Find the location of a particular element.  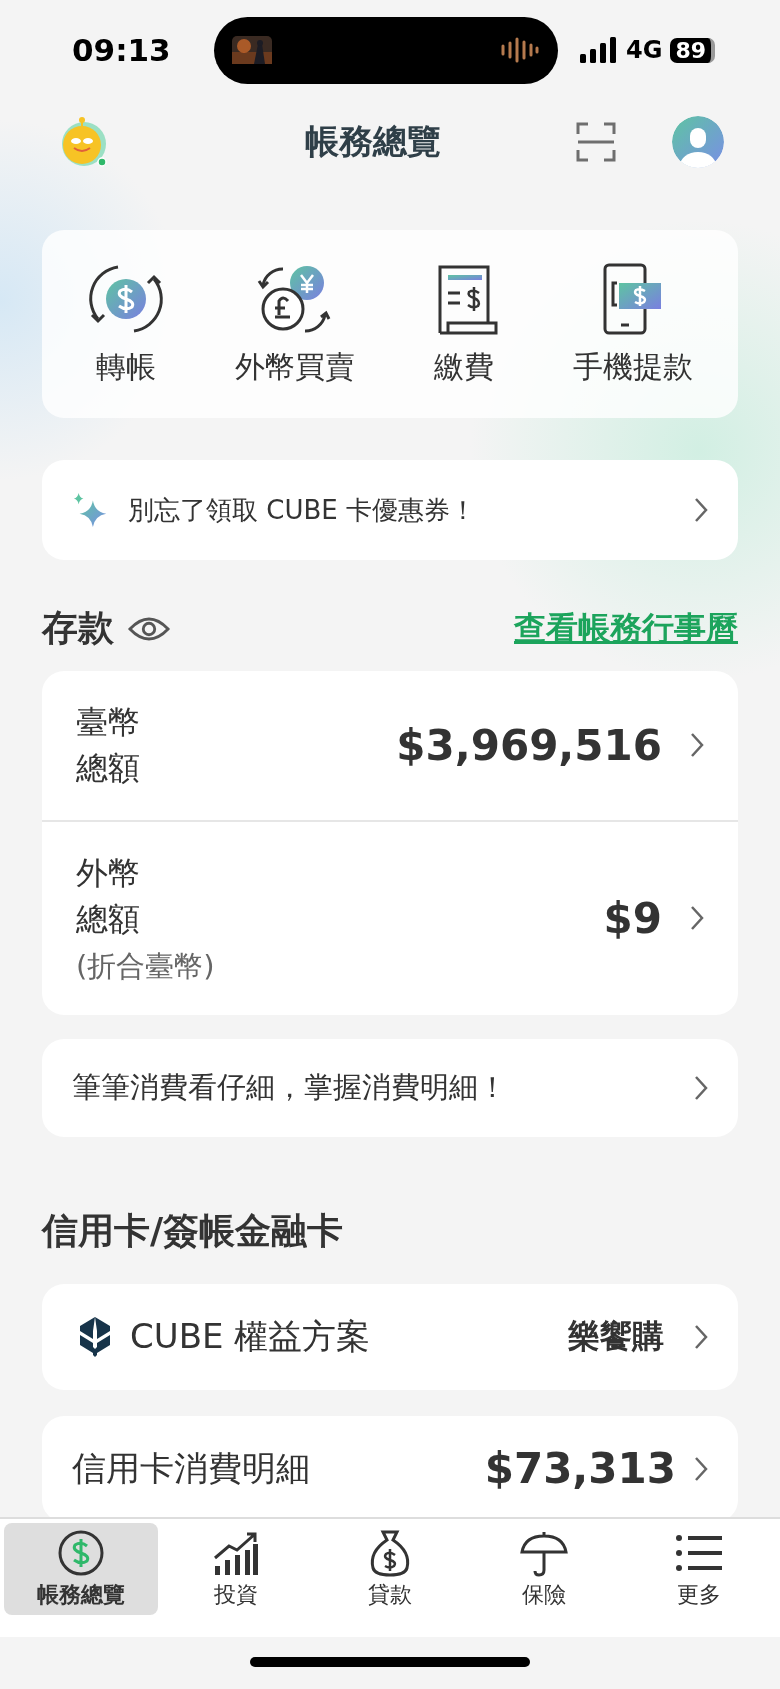

balance-row: 臺幣總額 $3,969,516 is located at coordinates (390, 745).